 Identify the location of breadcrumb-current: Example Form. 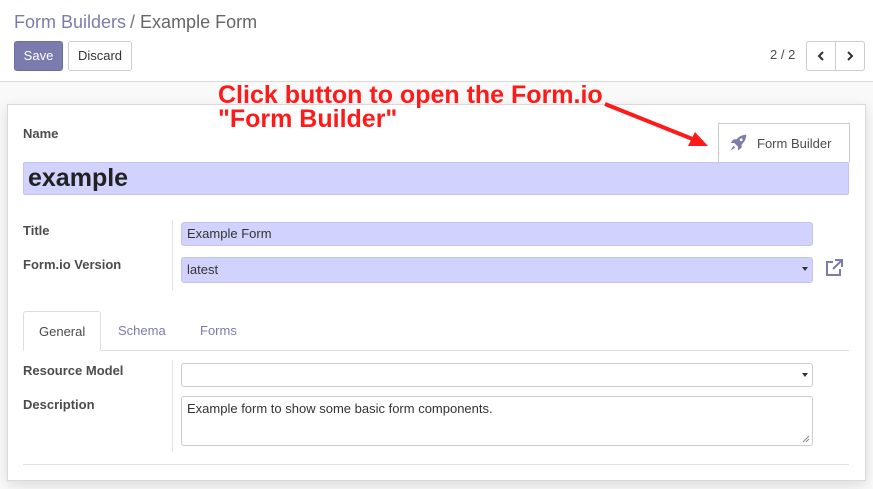
(199, 22).